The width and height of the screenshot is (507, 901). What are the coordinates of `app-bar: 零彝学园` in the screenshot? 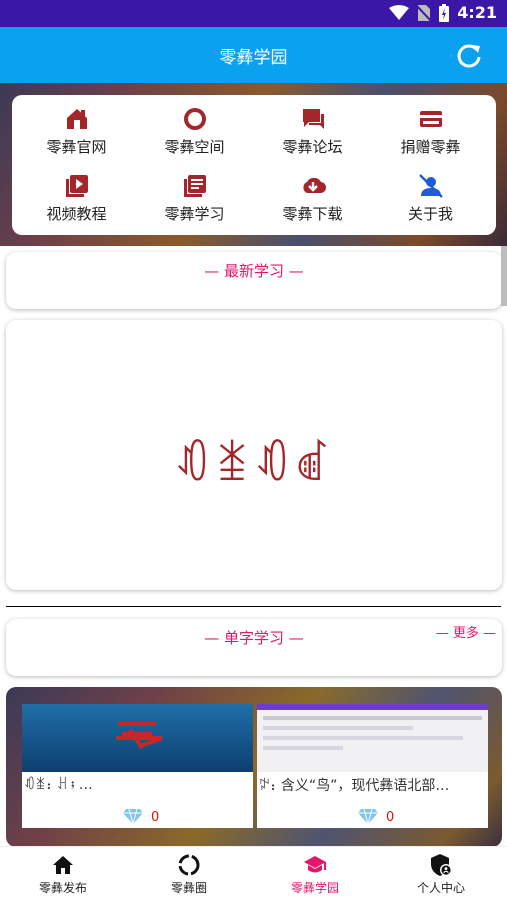 It's located at (253, 55).